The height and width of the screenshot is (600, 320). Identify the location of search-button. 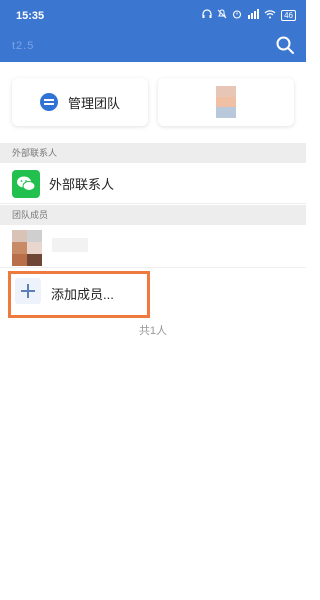
(285, 45).